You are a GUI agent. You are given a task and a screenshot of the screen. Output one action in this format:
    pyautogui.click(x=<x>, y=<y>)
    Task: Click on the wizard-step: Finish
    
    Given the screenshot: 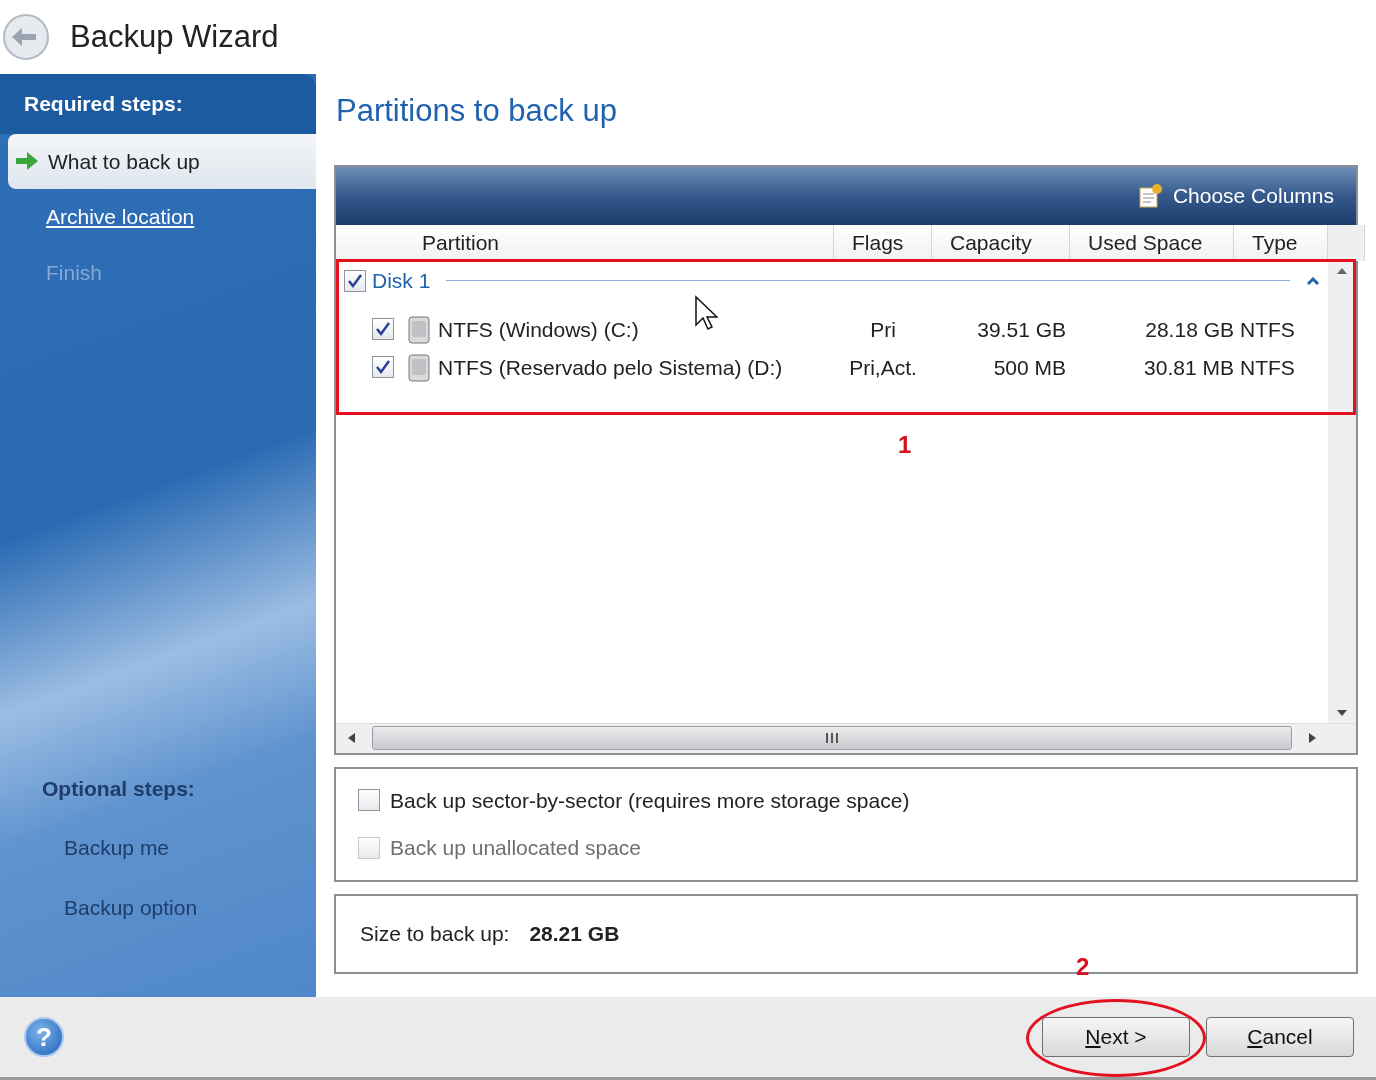 What is the action you would take?
    pyautogui.click(x=158, y=272)
    